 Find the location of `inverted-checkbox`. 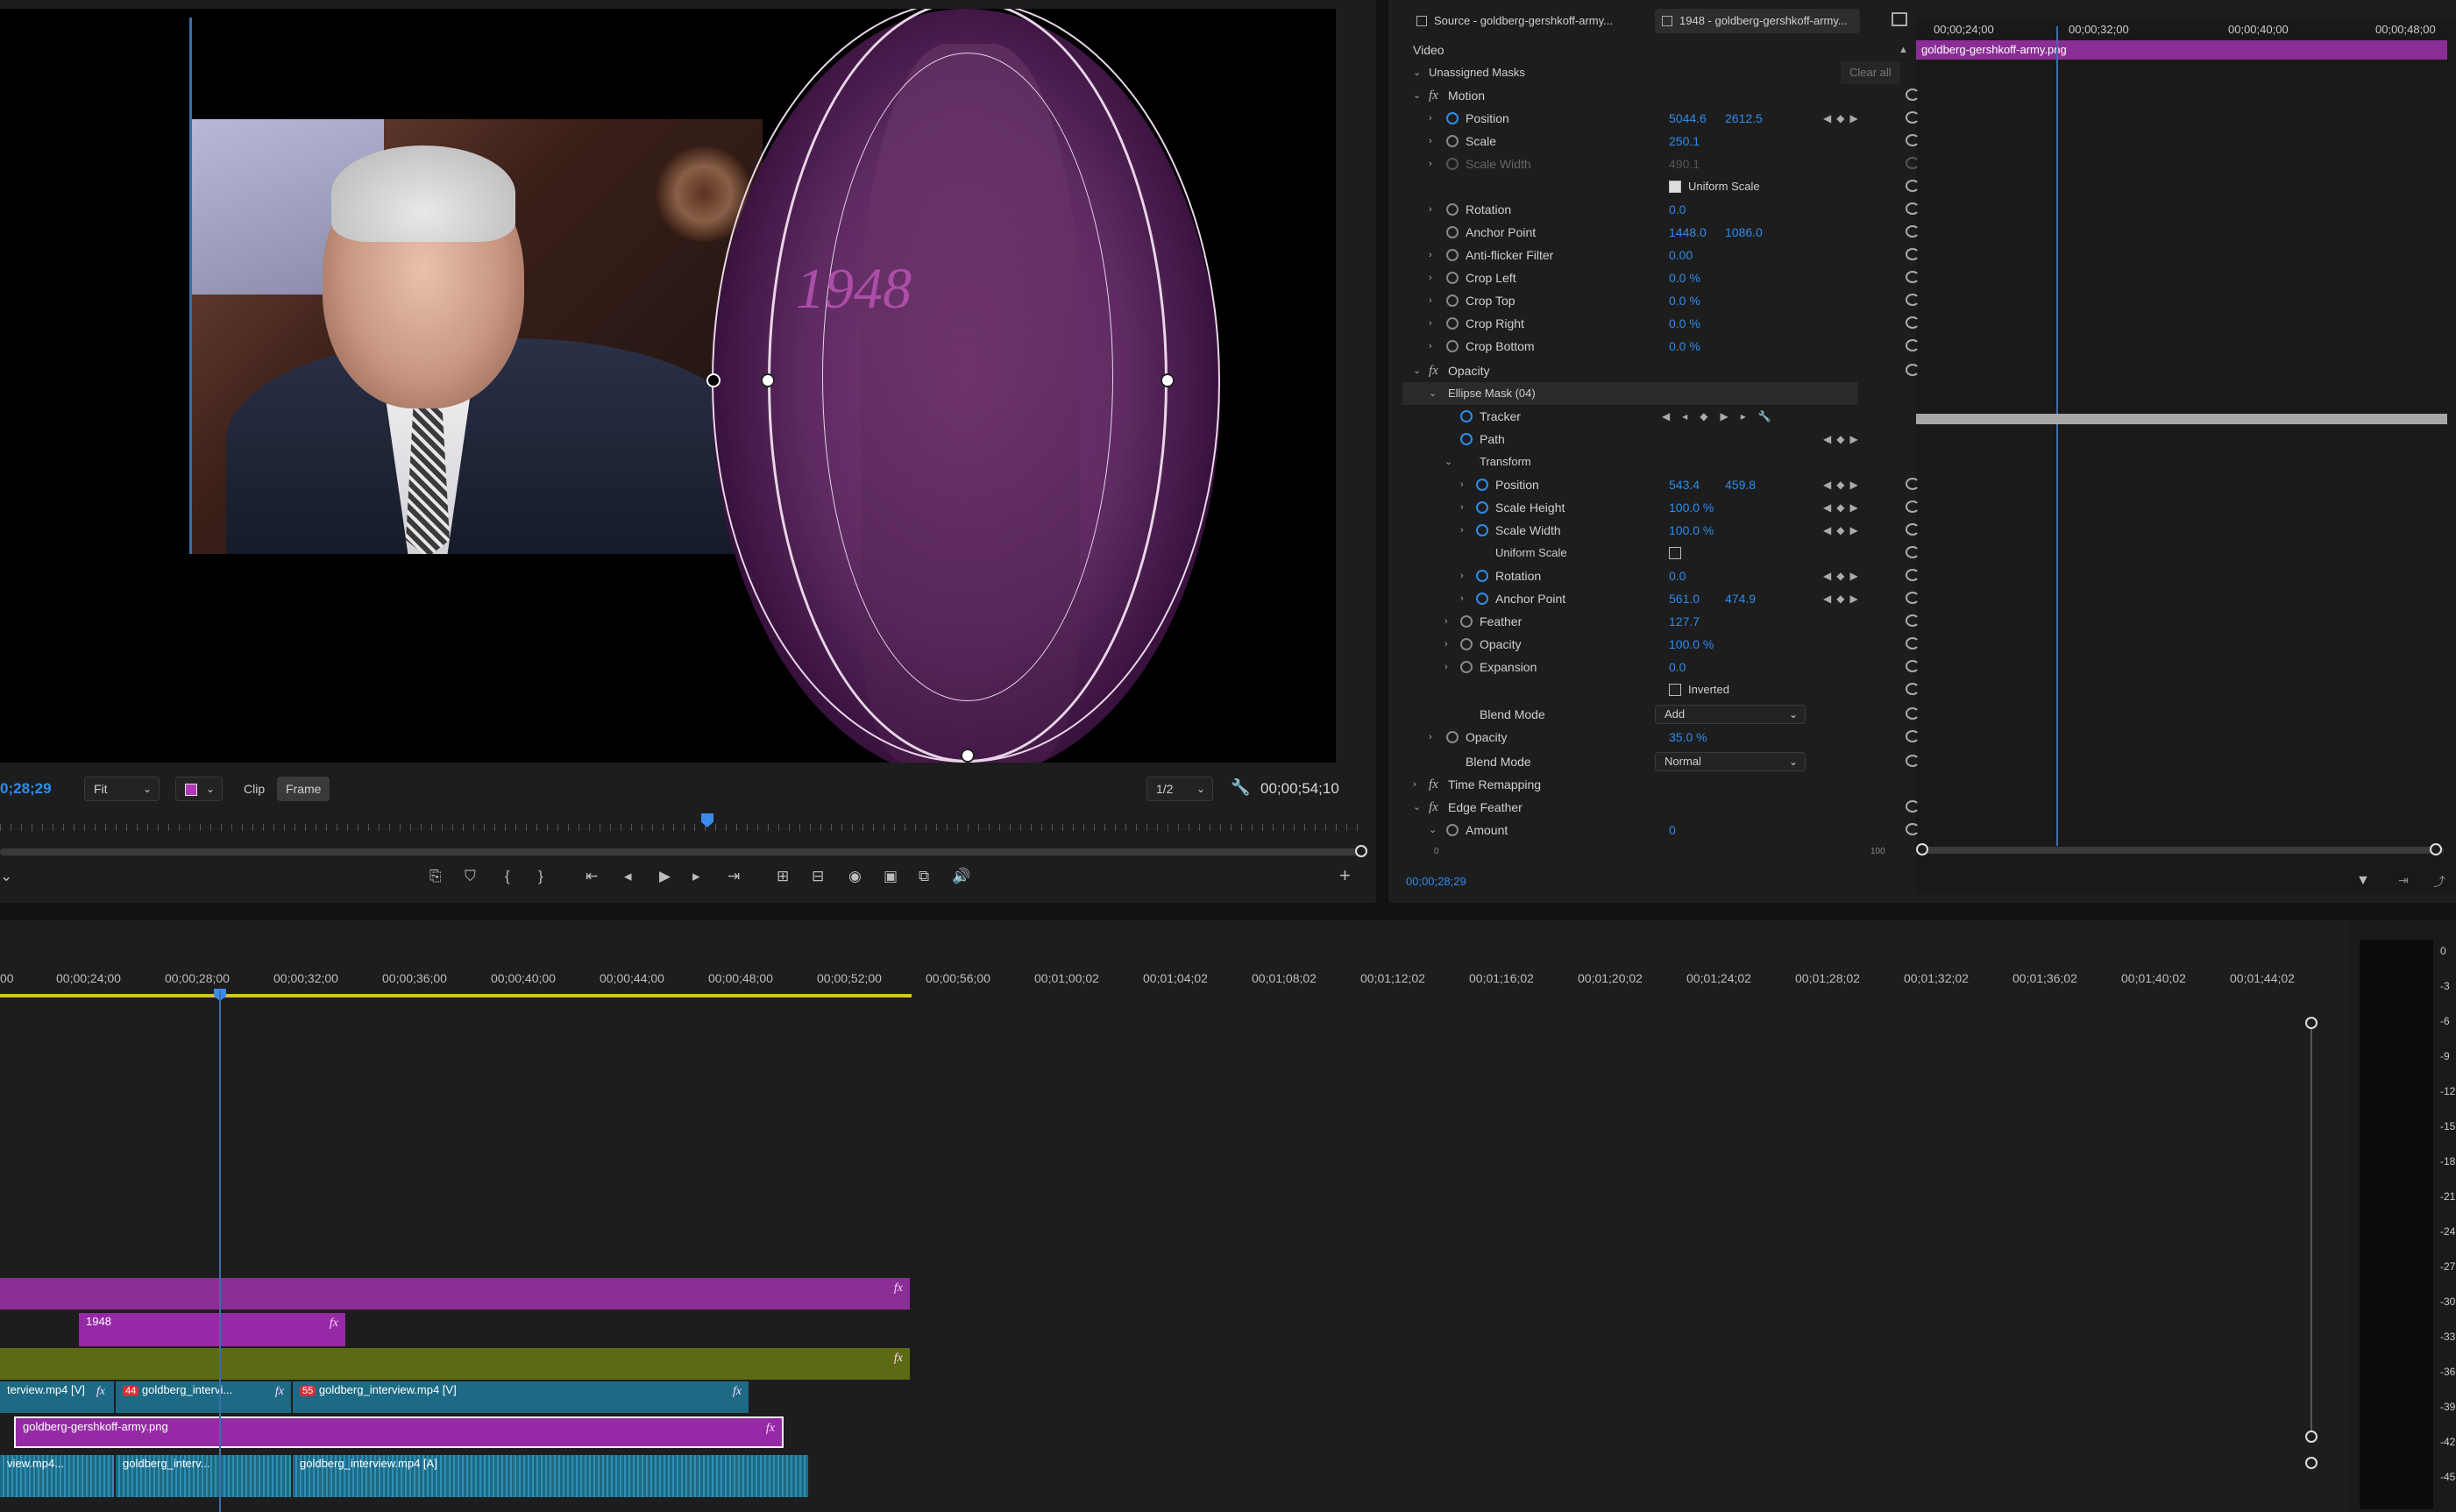

inverted-checkbox is located at coordinates (1675, 690).